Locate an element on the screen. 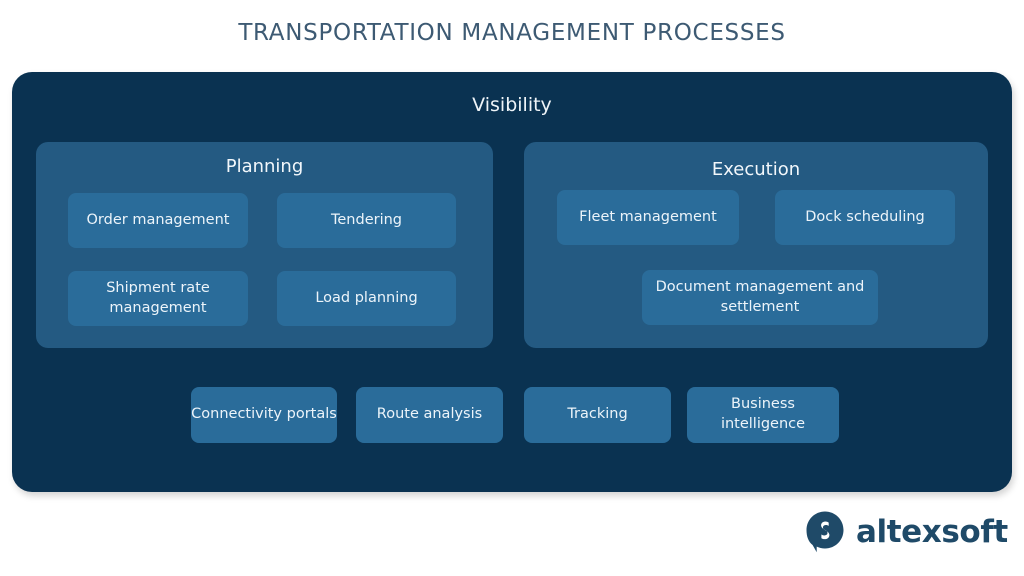 This screenshot has width=1024, height=576. card-tracking: Tracking is located at coordinates (597, 415).